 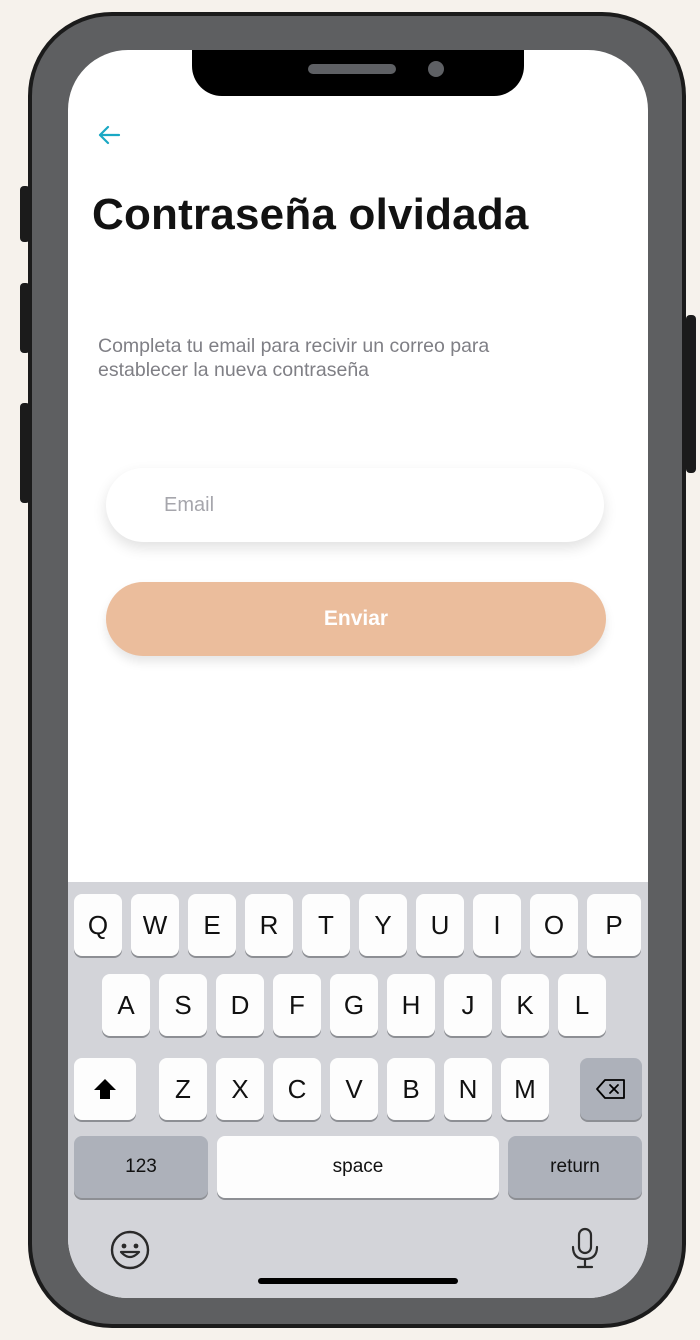 What do you see at coordinates (691, 394) in the screenshot?
I see `power-button` at bounding box center [691, 394].